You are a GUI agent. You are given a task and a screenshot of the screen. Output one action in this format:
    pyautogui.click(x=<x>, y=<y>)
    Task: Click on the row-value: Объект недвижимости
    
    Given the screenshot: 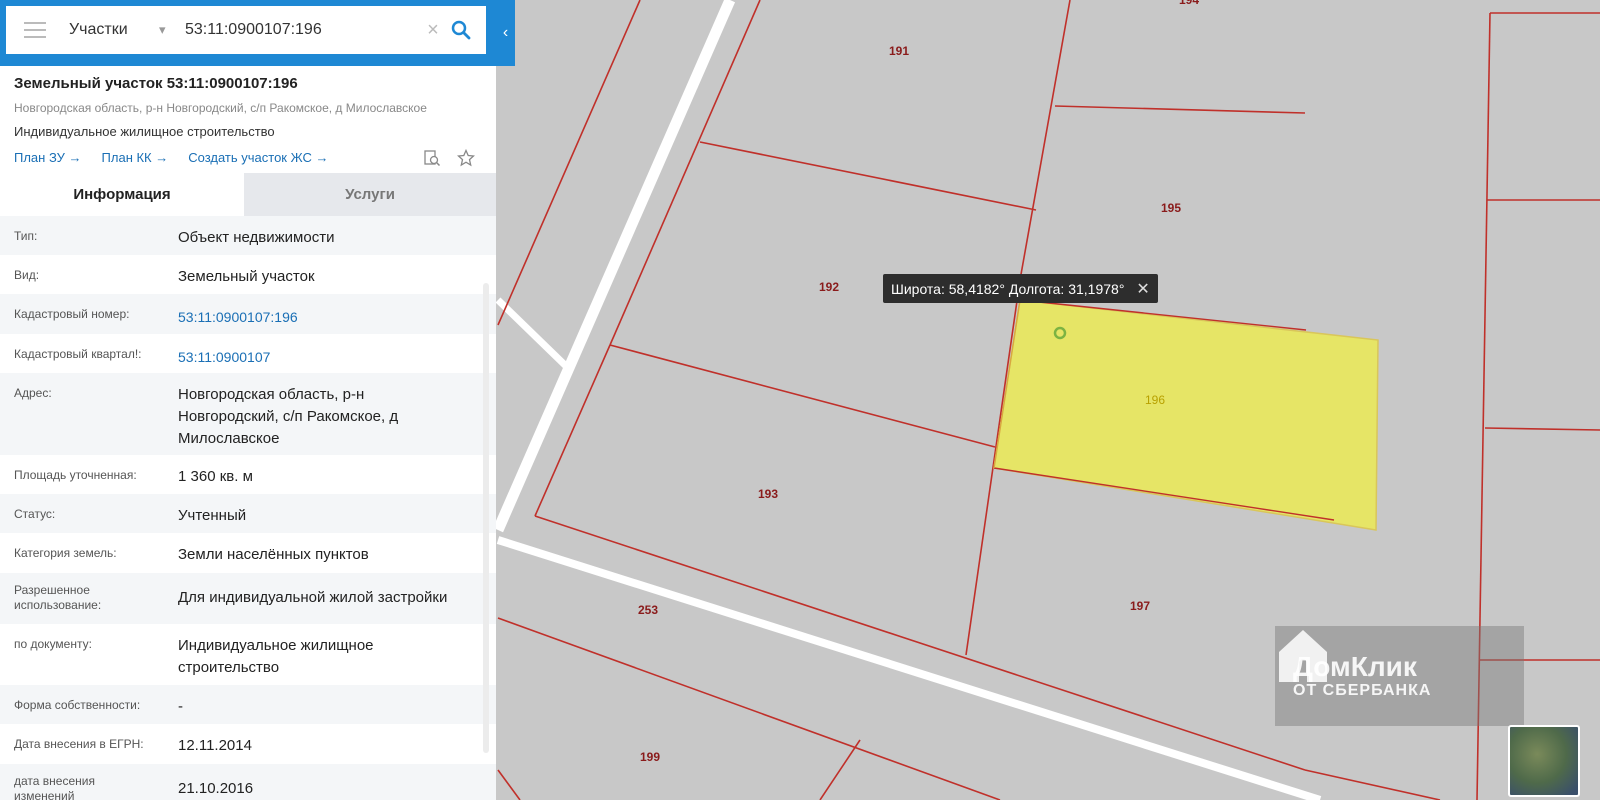 What is the action you would take?
    pyautogui.click(x=256, y=237)
    